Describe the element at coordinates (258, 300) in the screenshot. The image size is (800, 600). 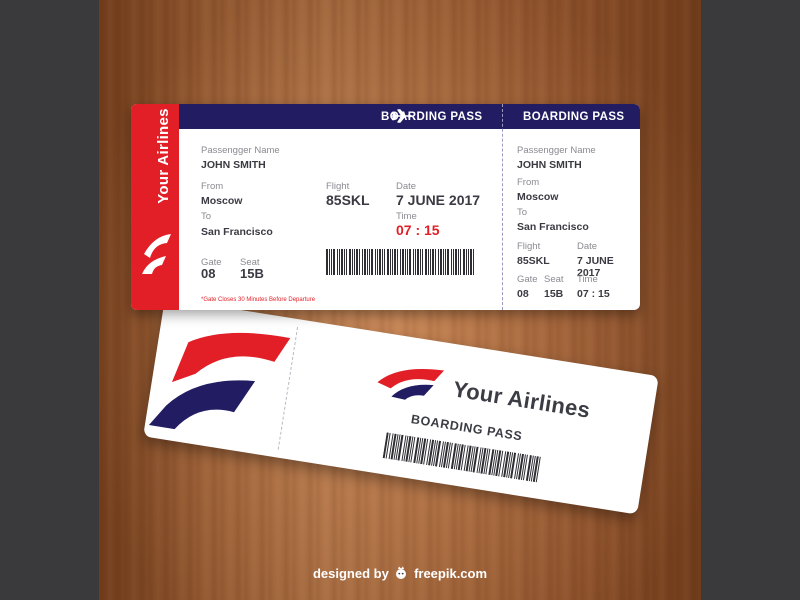
I see `gate-closes-note: *Gate Closes 30 Minutes Before Departure` at that location.